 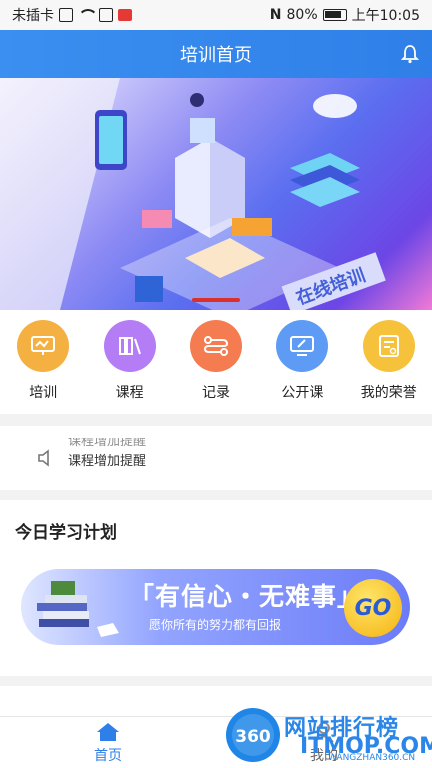 I want to click on clock: 上午10:05, so click(x=385, y=16).